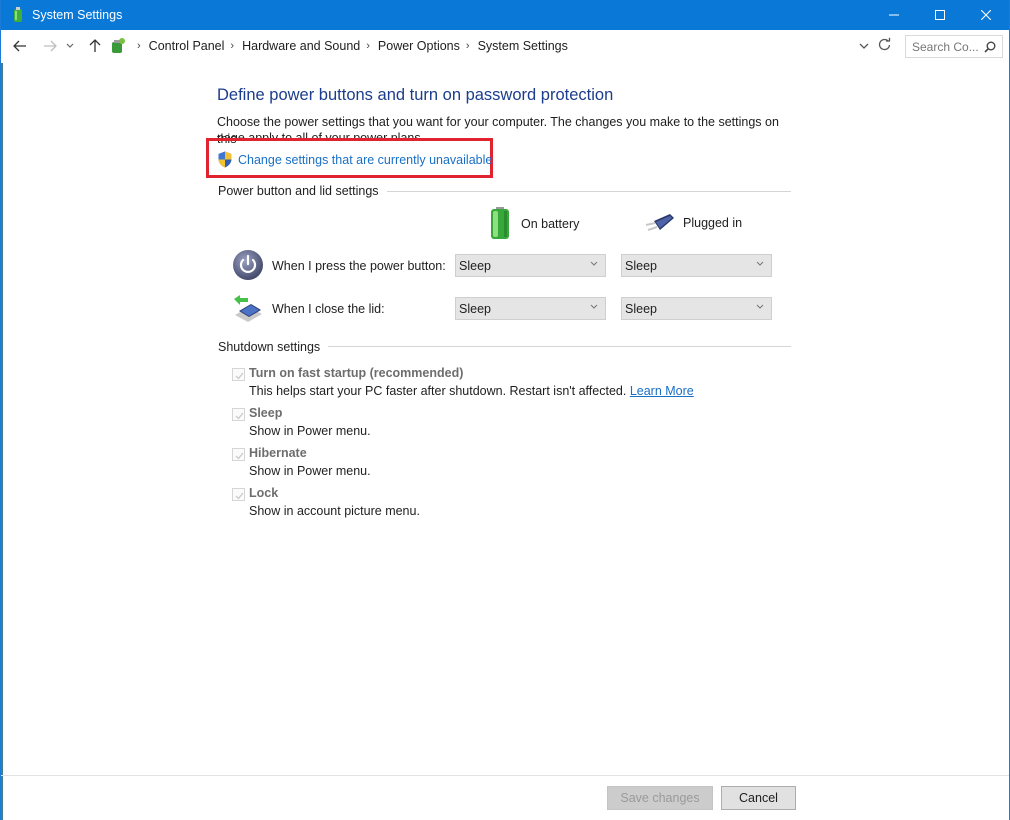 This screenshot has height=820, width=1010. What do you see at coordinates (356, 373) in the screenshot?
I see `fast-startup-title: Turn on fast startup (recommended)` at bounding box center [356, 373].